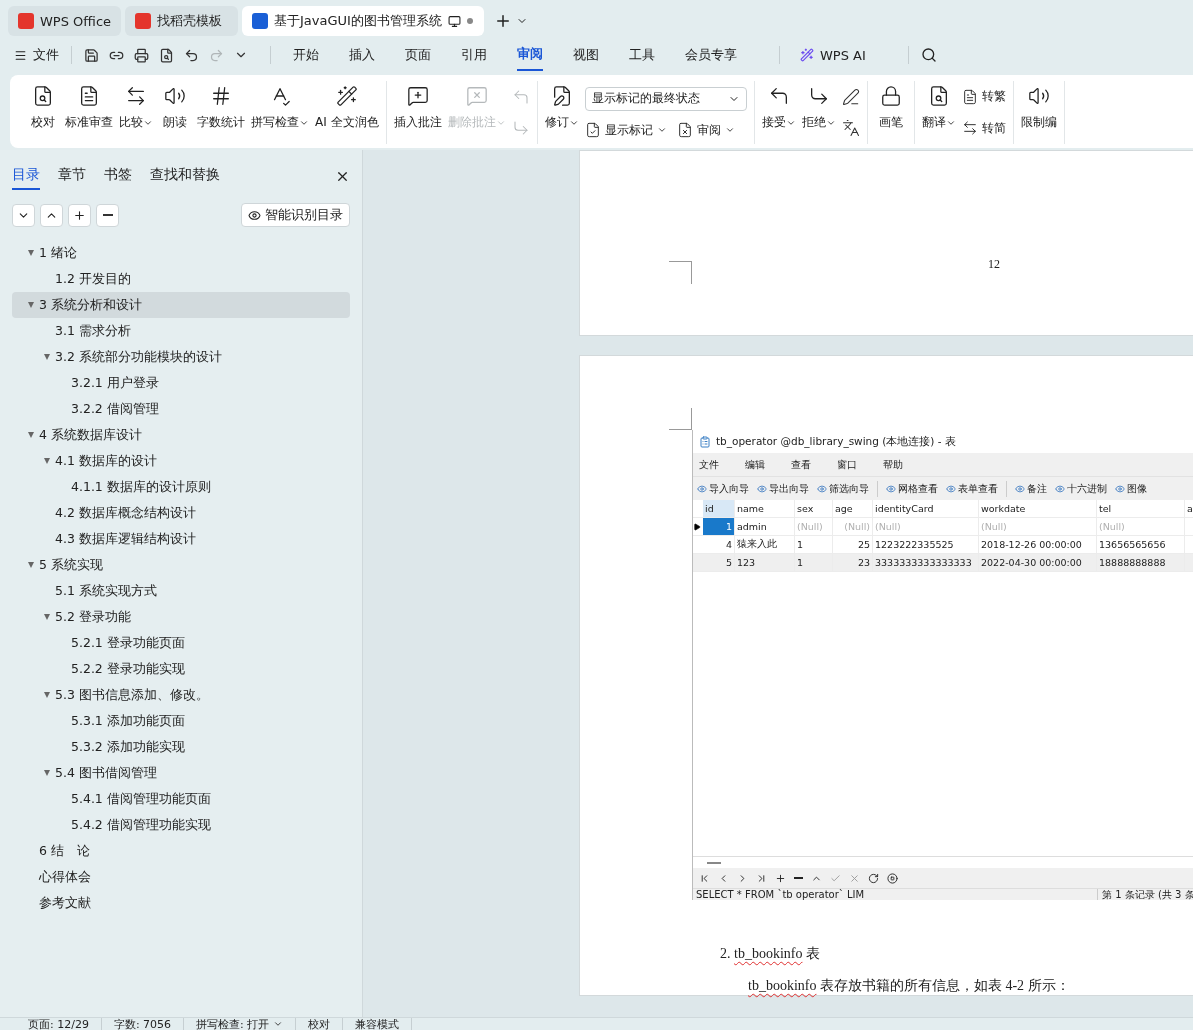 The width and height of the screenshot is (1193, 1030). What do you see at coordinates (181, 539) in the screenshot?
I see `toc-item: 4.3 数据库逻辑结构设计` at bounding box center [181, 539].